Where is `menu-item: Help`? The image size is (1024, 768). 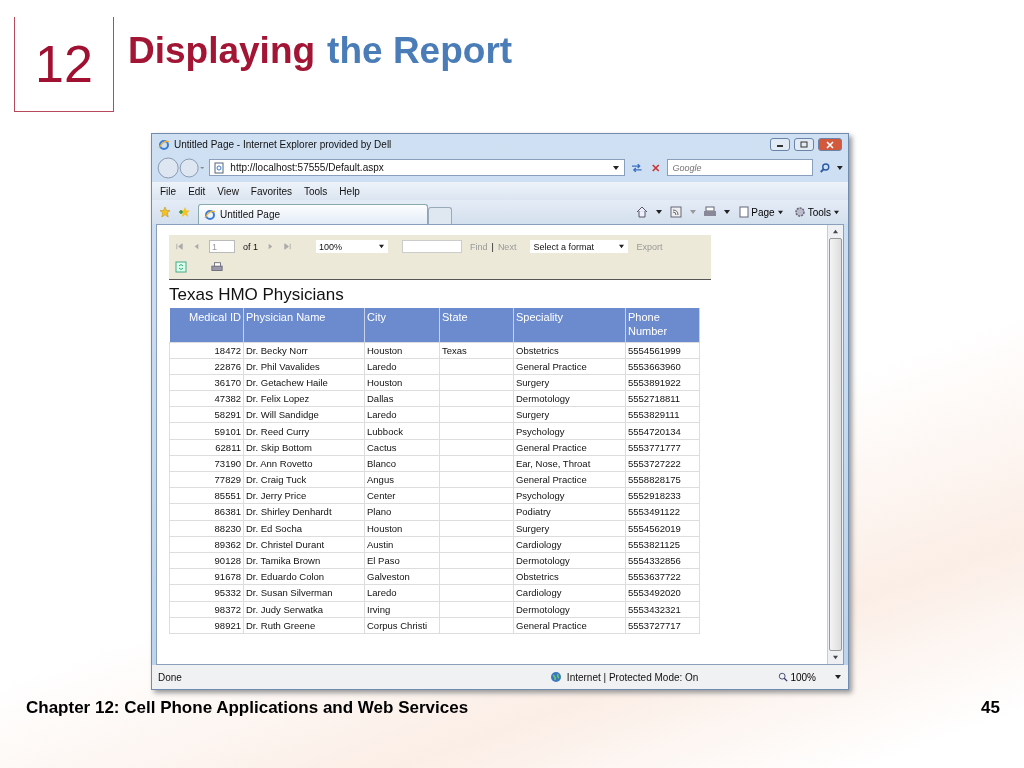
menu-item: Help is located at coordinates (349, 191).